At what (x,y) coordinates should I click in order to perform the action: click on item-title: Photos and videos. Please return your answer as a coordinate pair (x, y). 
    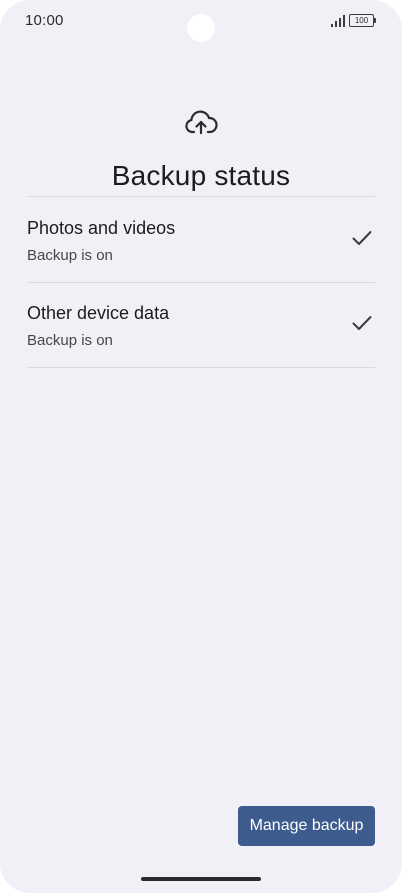
    Looking at the image, I should click on (101, 228).